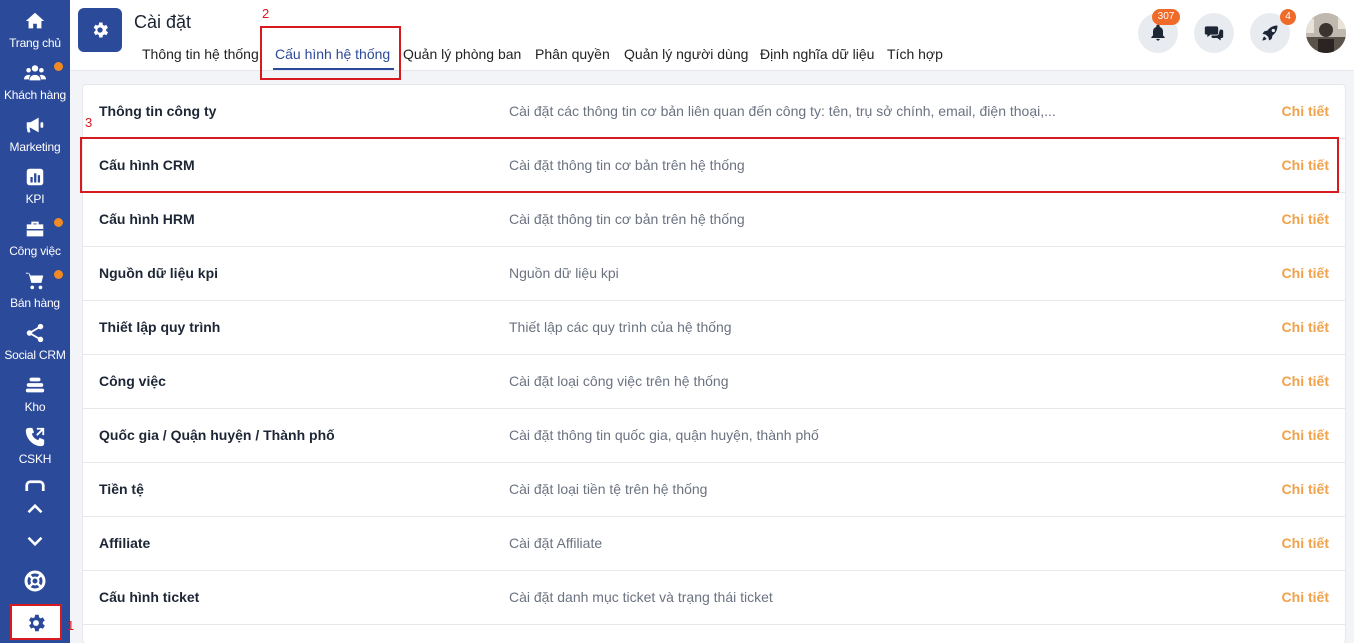 The image size is (1354, 643). Describe the element at coordinates (35, 355) in the screenshot. I see `sidebar-item-label: Social CRM` at that location.